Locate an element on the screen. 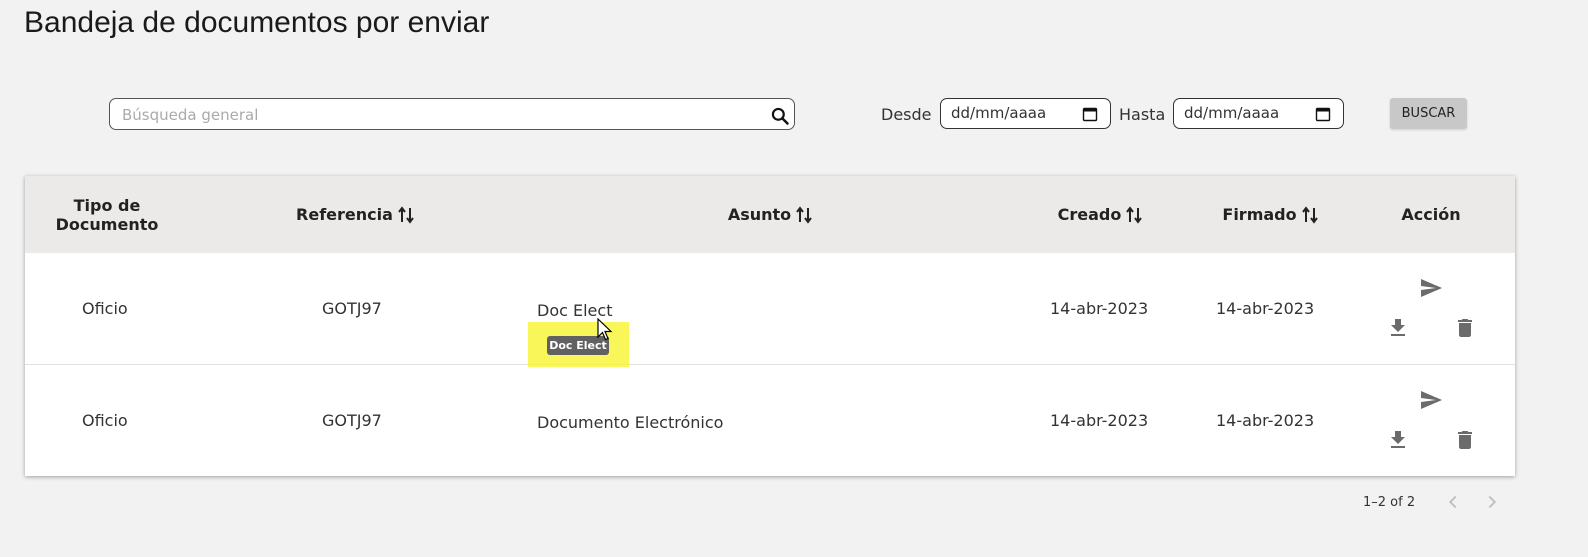 This screenshot has height=557, width=1588. to-date-label: Hasta is located at coordinates (1142, 114).